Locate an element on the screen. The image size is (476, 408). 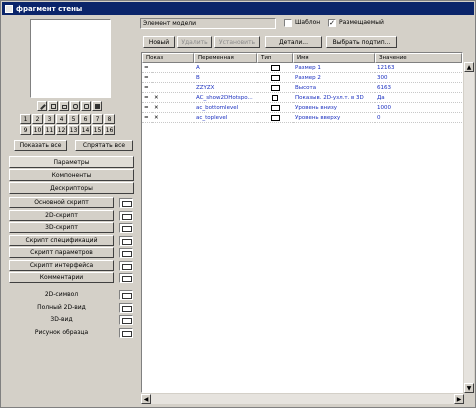
row-name: Высота is located at coordinates (334, 88).